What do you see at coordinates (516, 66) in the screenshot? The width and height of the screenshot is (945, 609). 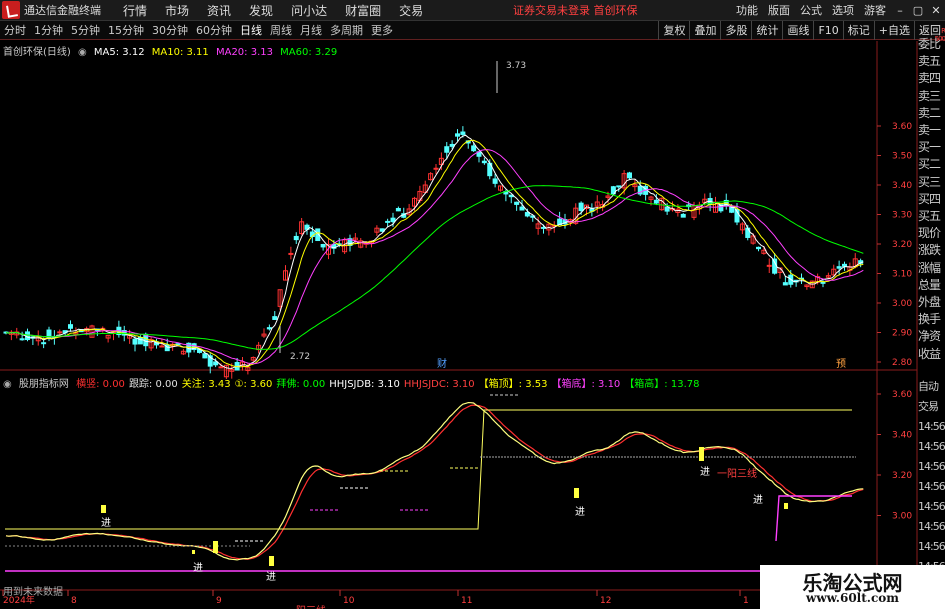 I see `high-annotation: 3.73` at bounding box center [516, 66].